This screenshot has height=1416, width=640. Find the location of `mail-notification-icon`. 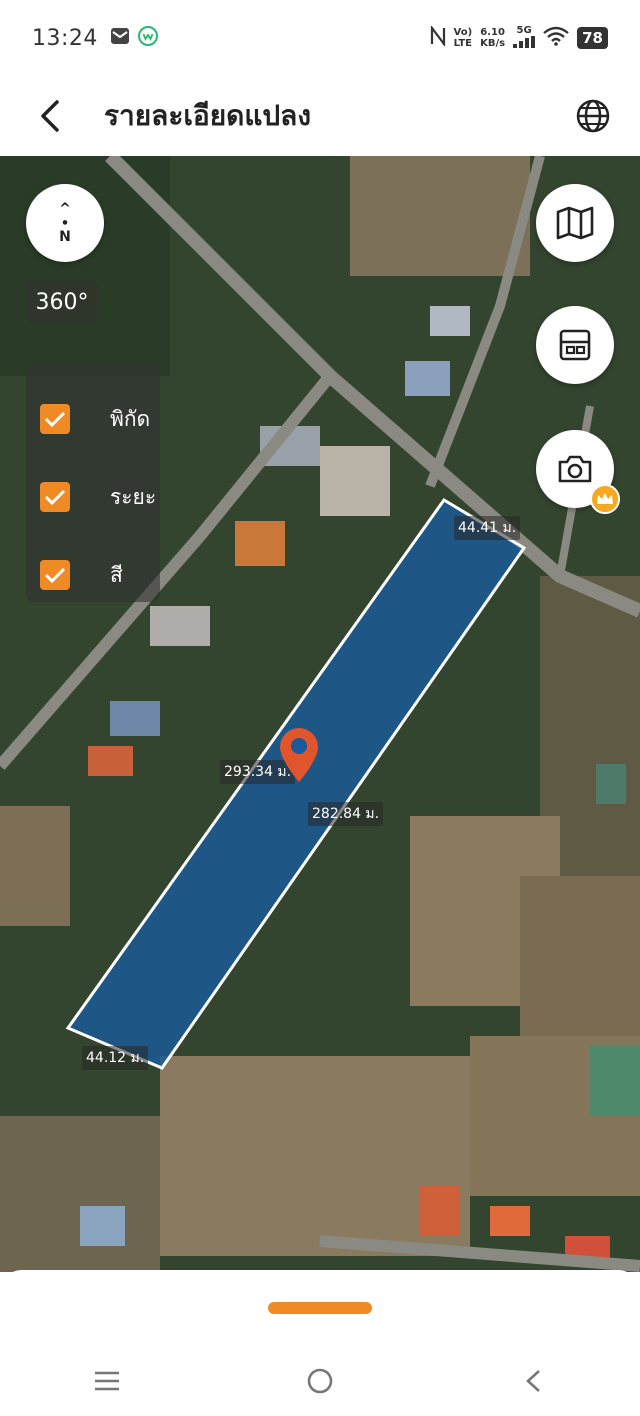

mail-notification-icon is located at coordinates (120, 38).